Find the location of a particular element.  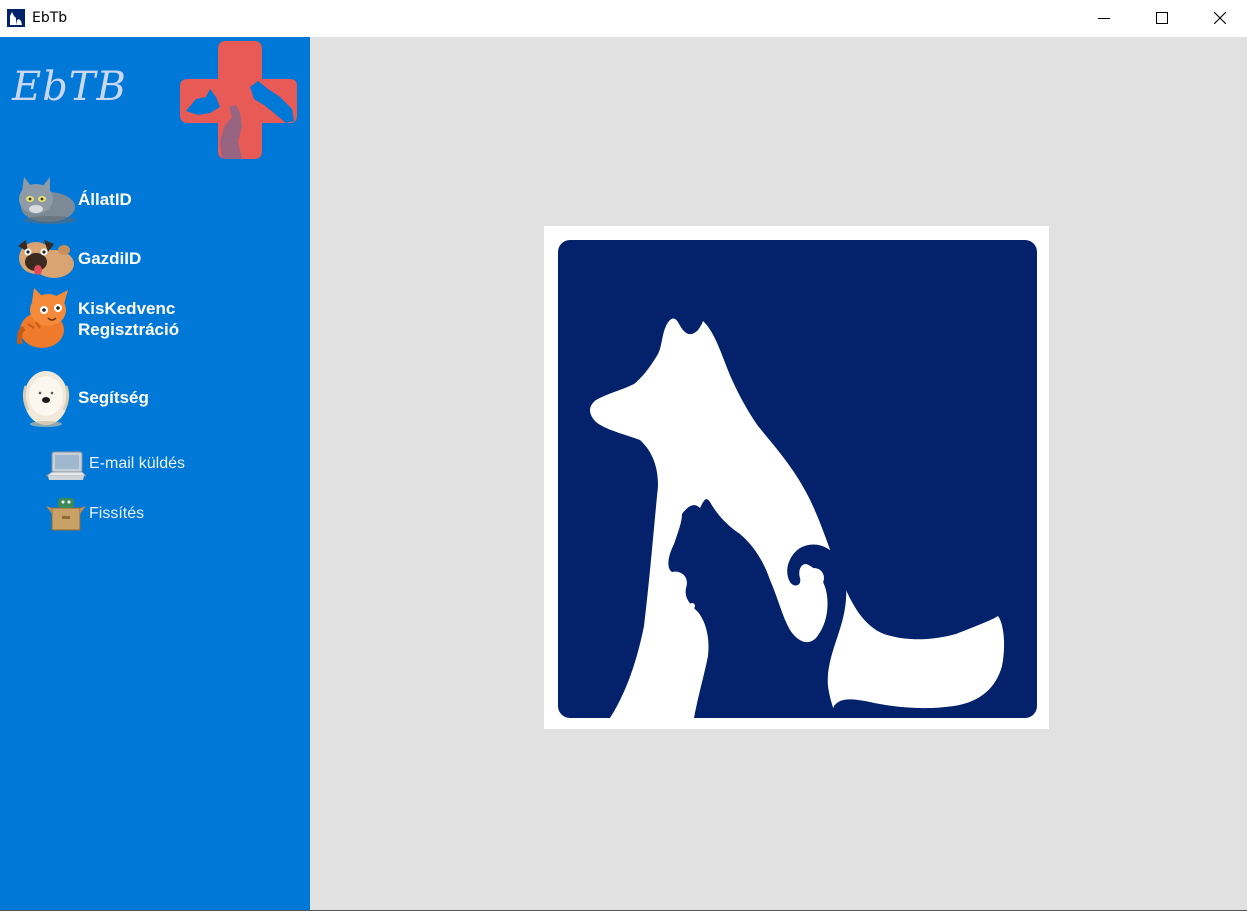

sheepdog-icon is located at coordinates (46, 399).